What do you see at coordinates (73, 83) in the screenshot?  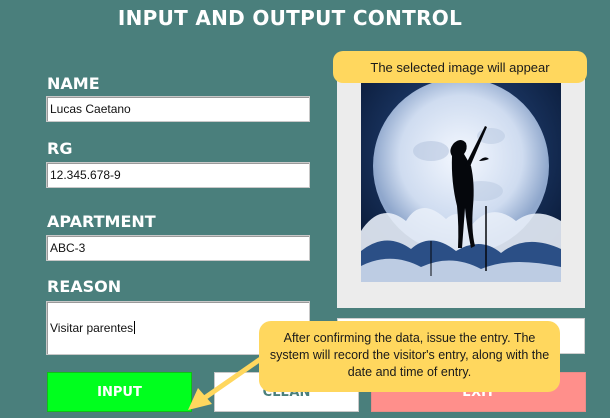 I see `name-label: NAME` at bounding box center [73, 83].